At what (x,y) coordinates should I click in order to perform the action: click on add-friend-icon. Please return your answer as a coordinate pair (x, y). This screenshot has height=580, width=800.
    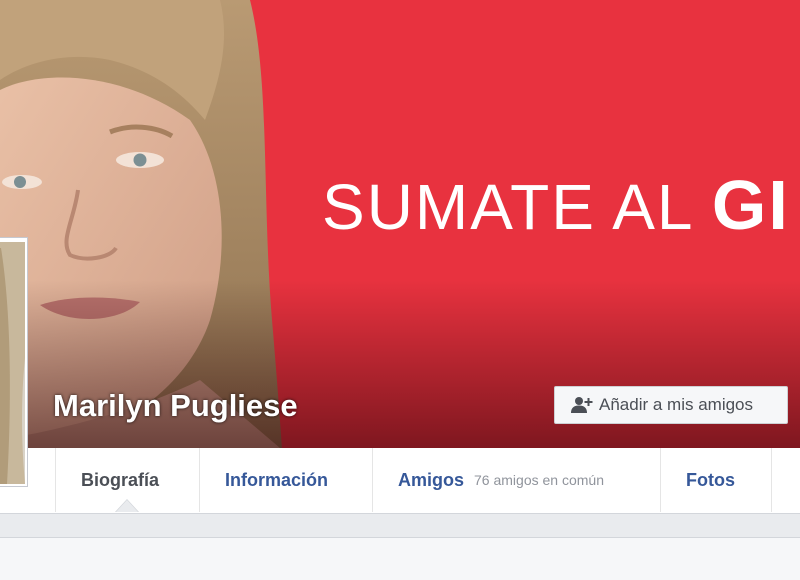
    Looking at the image, I should click on (582, 405).